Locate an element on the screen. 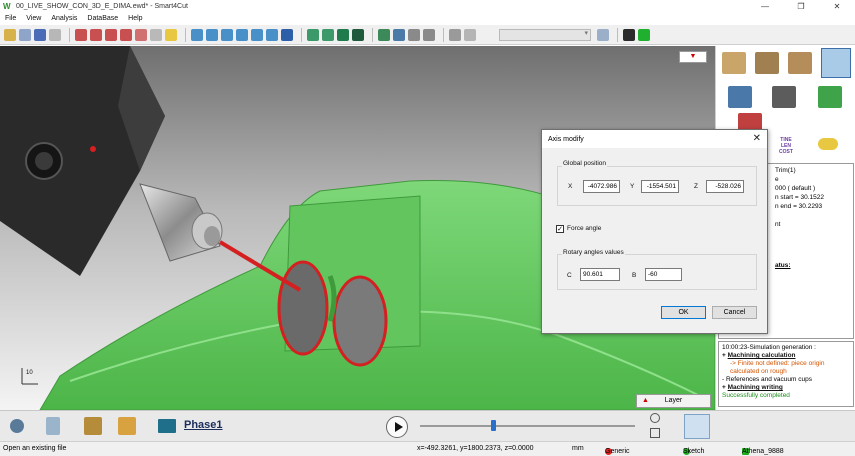 This screenshot has width=855, height=456. configuration-select is located at coordinates (545, 34).